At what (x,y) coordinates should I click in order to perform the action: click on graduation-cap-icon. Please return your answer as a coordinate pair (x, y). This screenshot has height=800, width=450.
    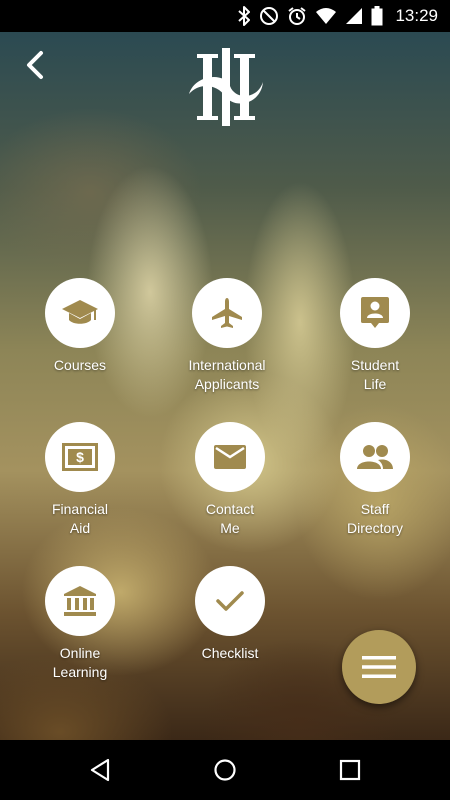
    Looking at the image, I should click on (80, 312).